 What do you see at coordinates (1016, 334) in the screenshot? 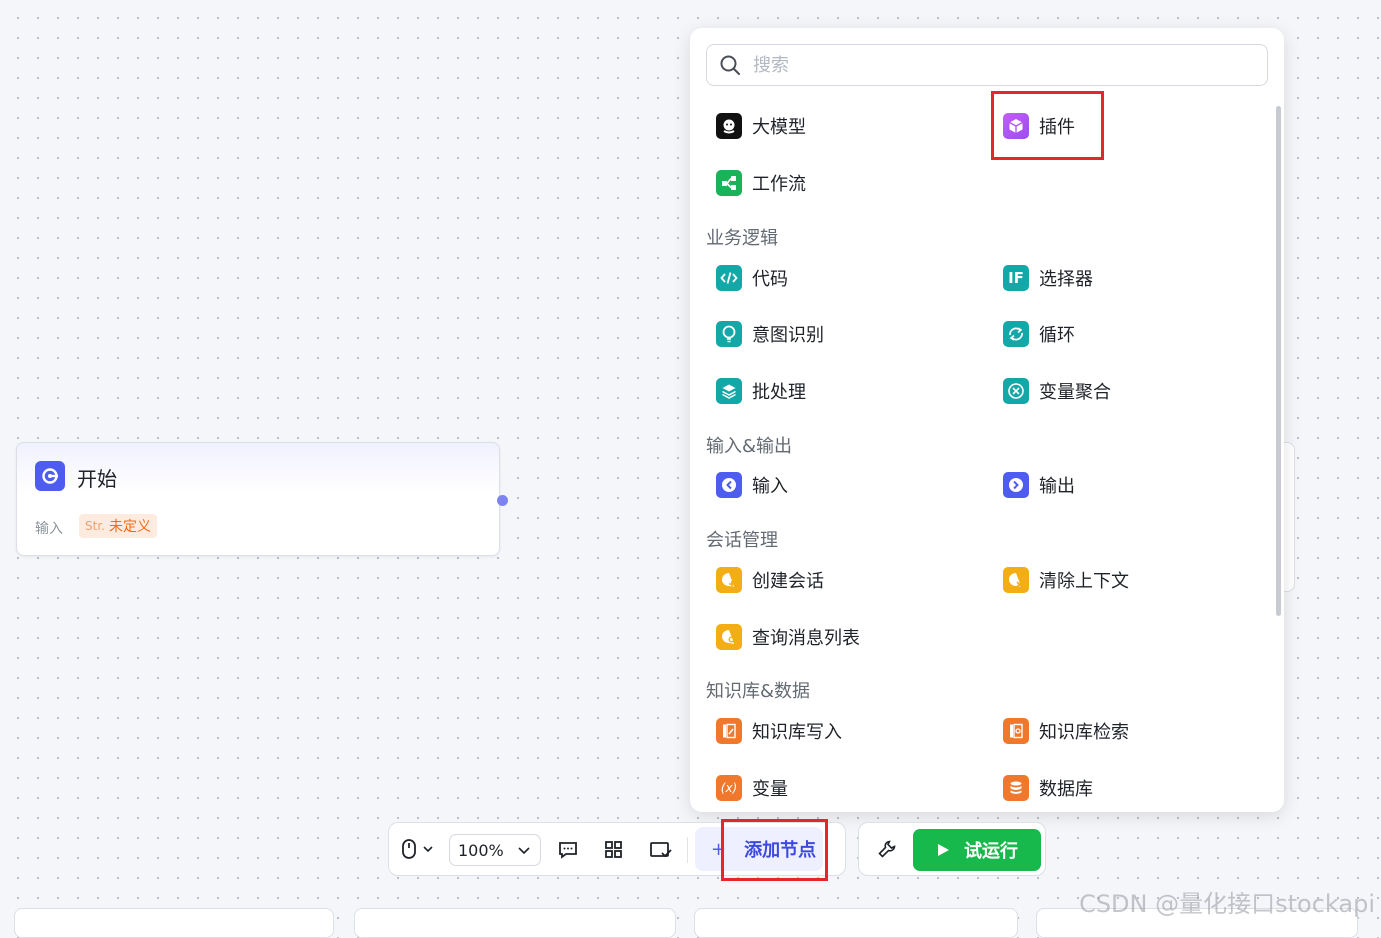
I see `loop-icon` at bounding box center [1016, 334].